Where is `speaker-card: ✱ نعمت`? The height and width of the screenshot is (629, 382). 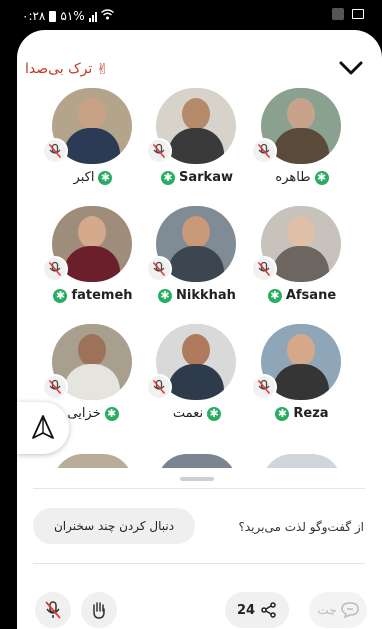 speaker-card: ✱ نعمت is located at coordinates (188, 379).